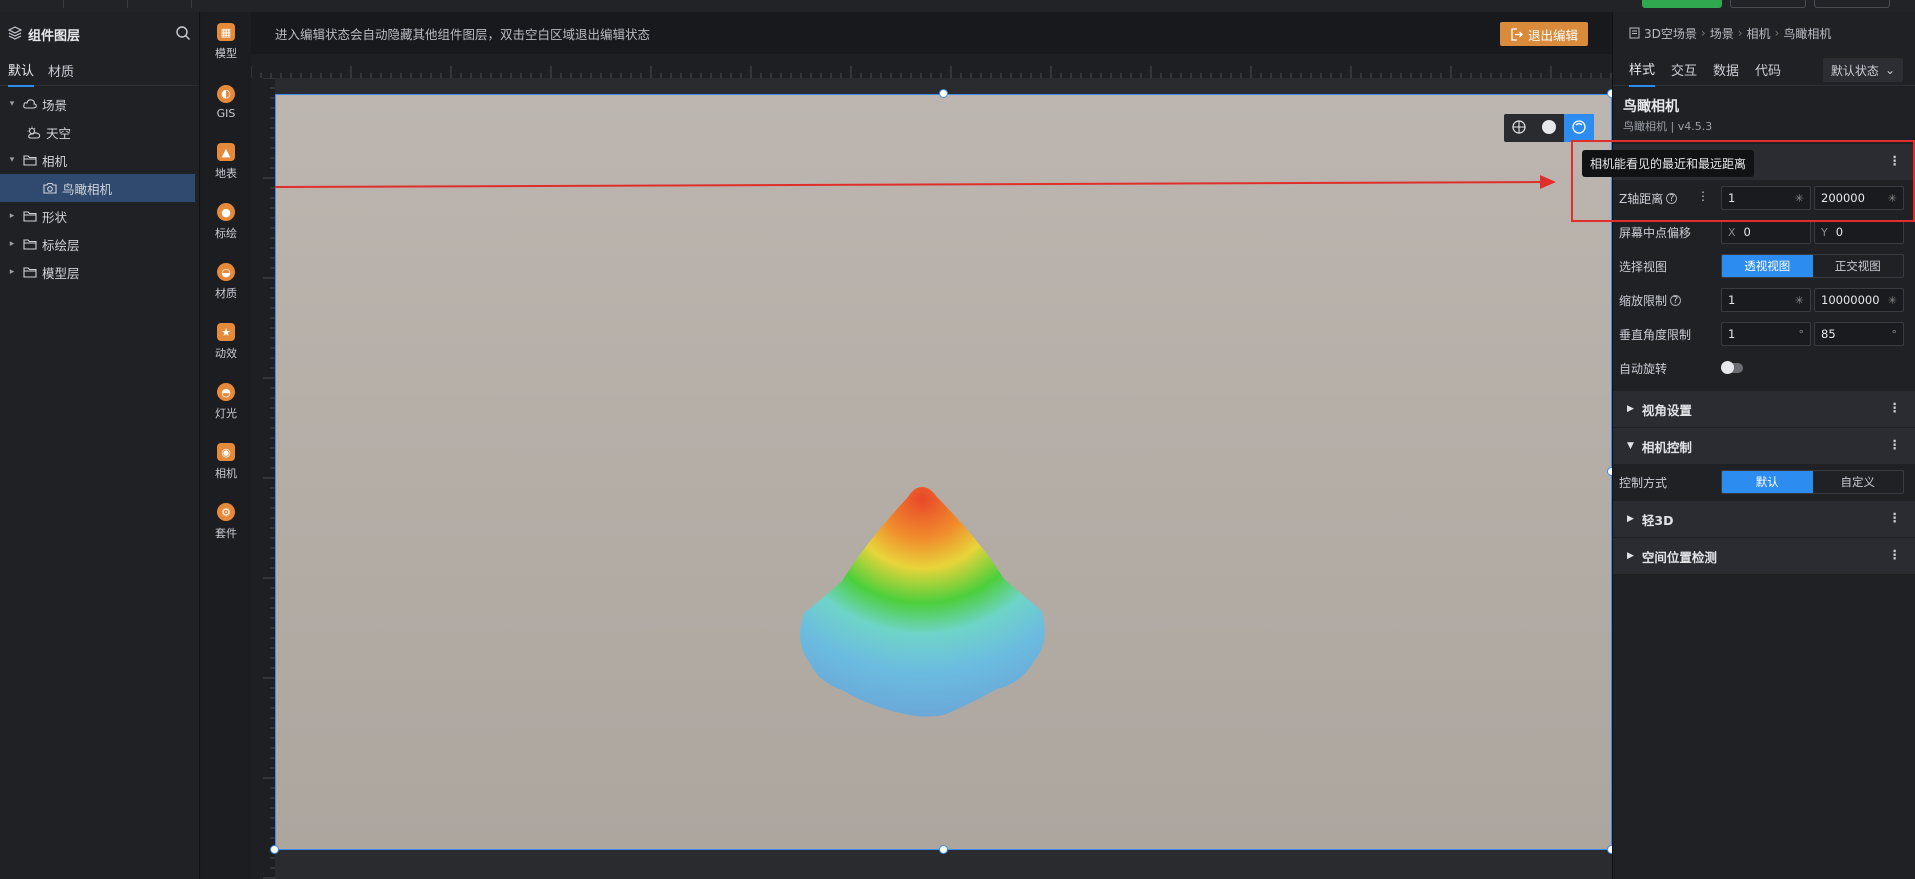 The image size is (1915, 879). What do you see at coordinates (1682, 4) in the screenshot?
I see `top-publish-button` at bounding box center [1682, 4].